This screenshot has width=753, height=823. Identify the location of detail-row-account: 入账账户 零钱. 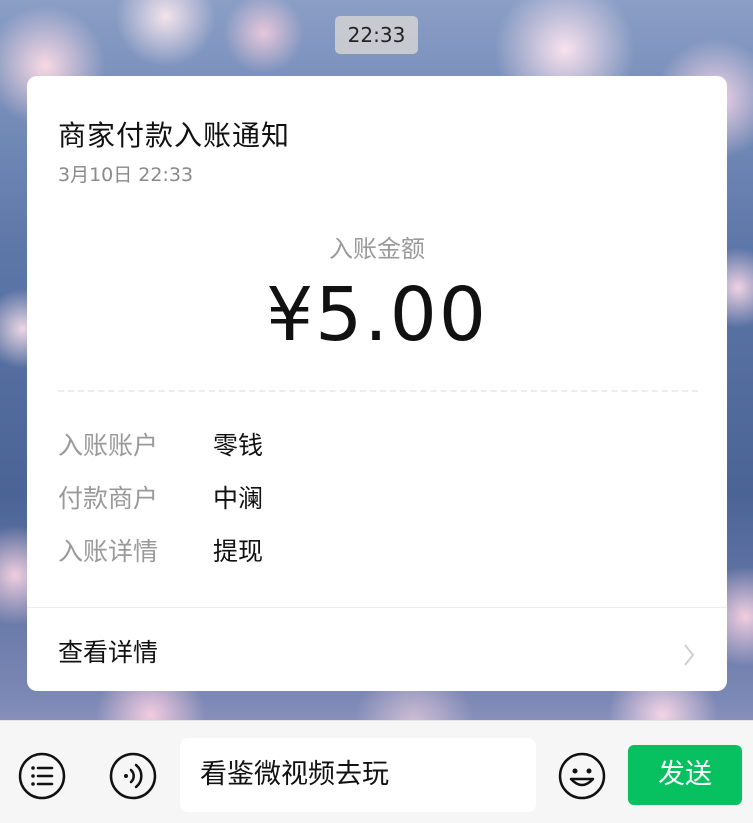
(160, 446).